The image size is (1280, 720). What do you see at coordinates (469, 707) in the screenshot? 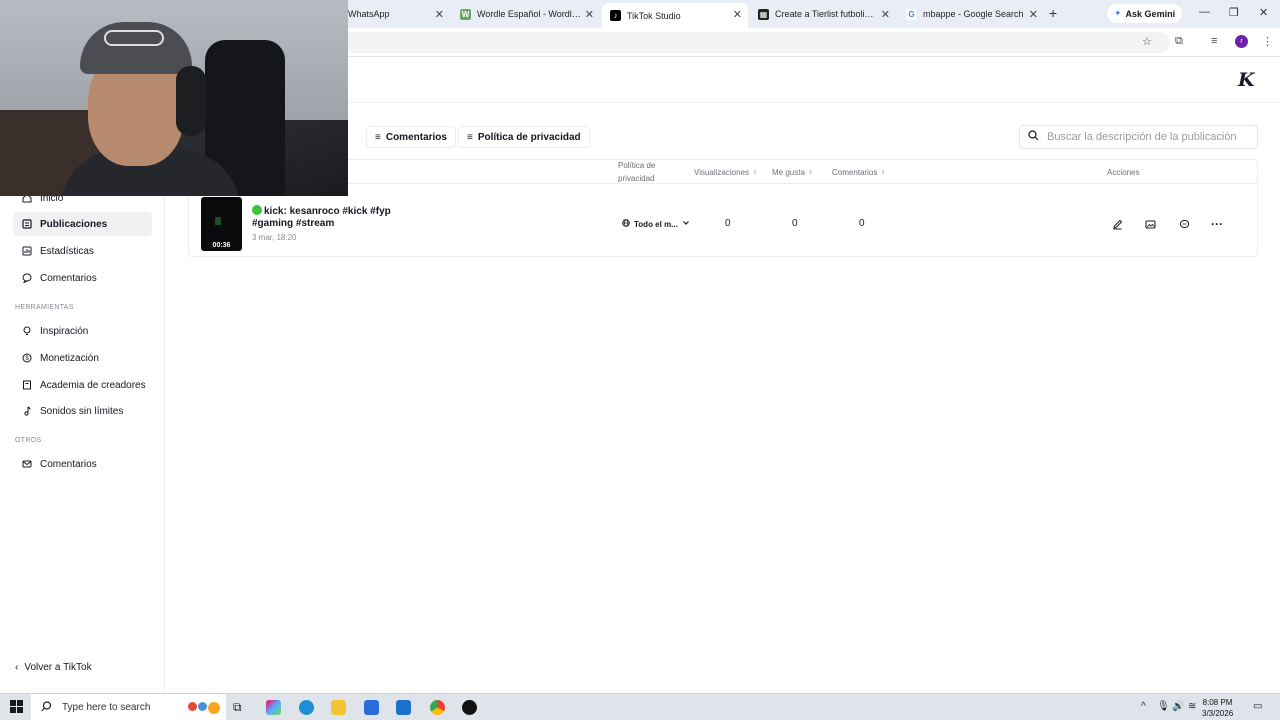
I see `recorder-app-icon` at bounding box center [469, 707].